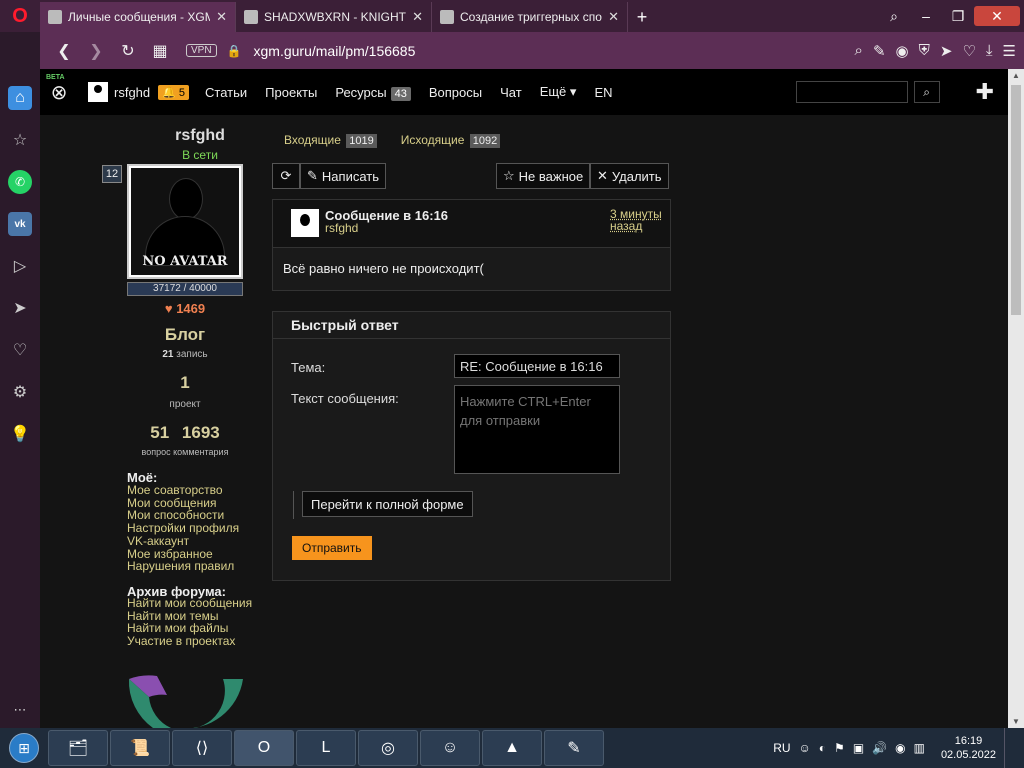 This screenshot has height=768, width=1024. Describe the element at coordinates (202, 748) in the screenshot. I see `vscode-icon: ⟨⟩` at that location.